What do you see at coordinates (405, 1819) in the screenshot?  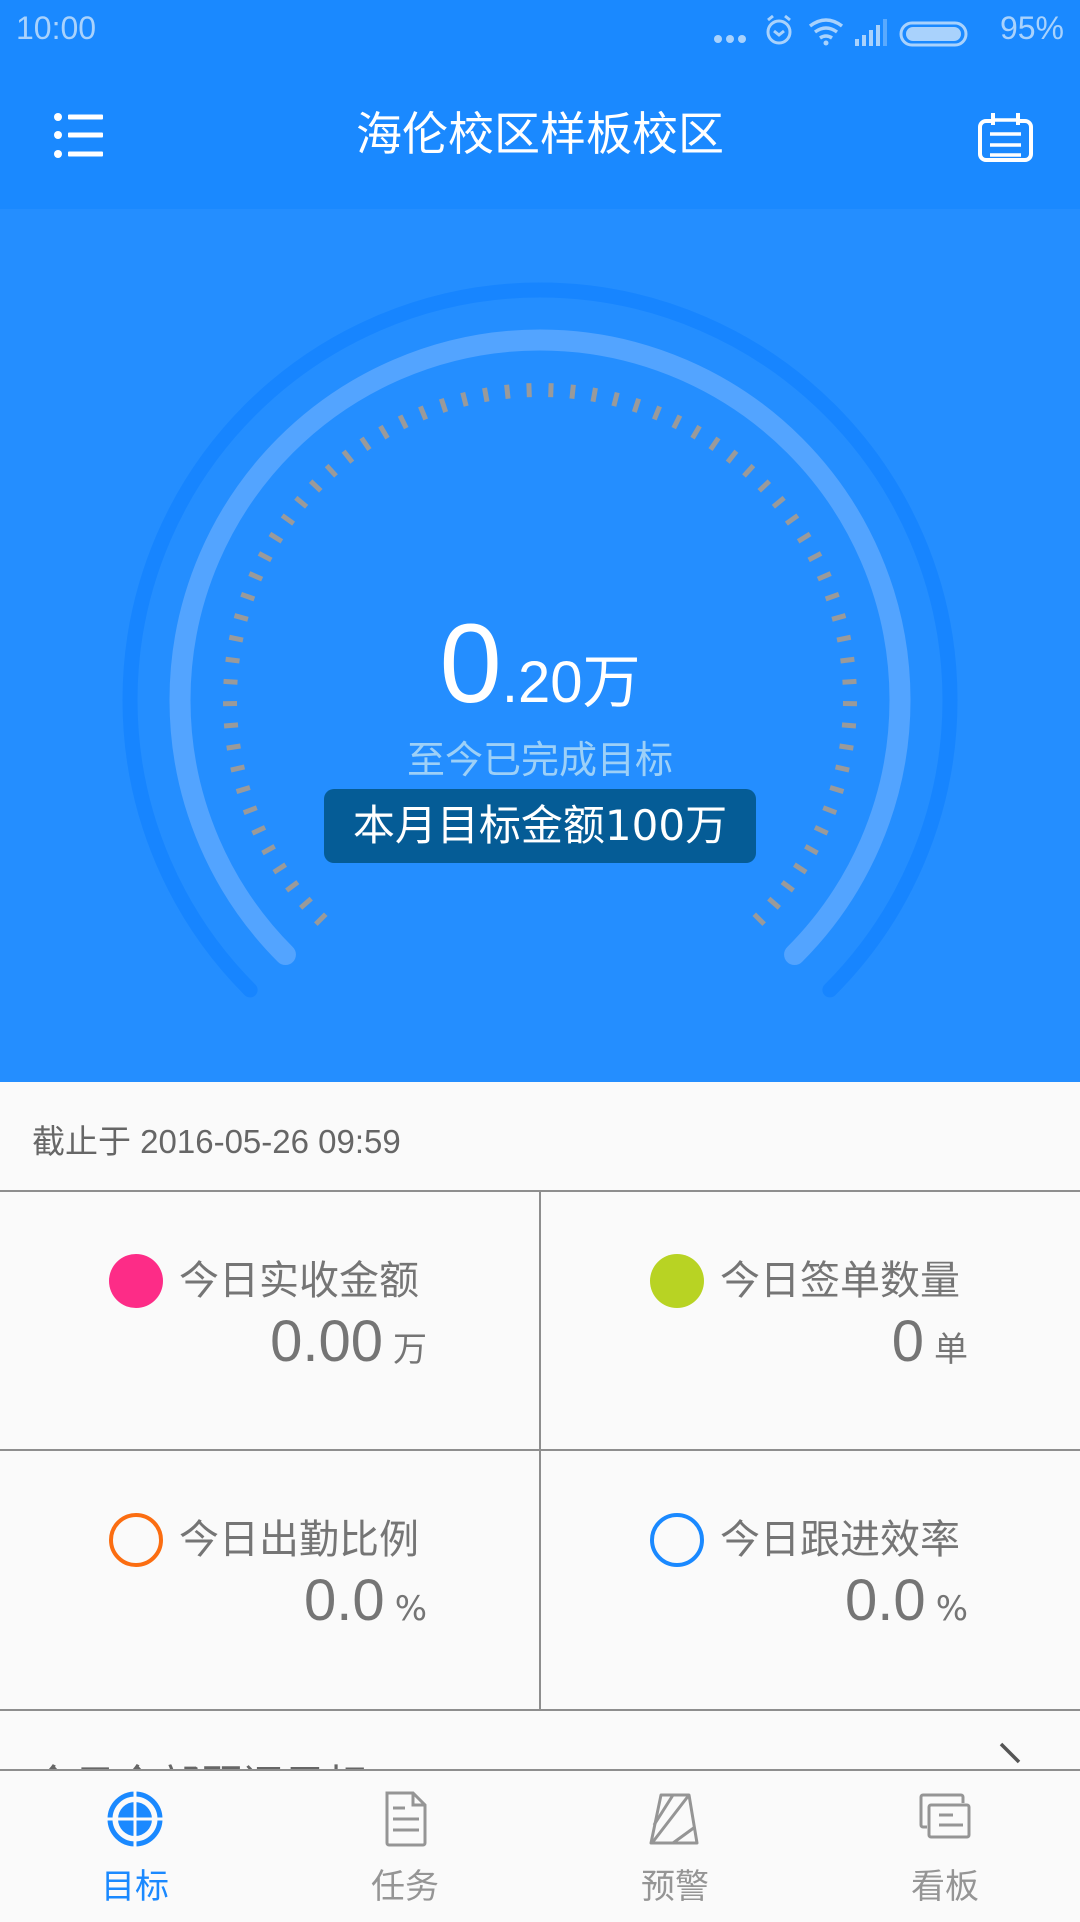 I see `document-icon` at bounding box center [405, 1819].